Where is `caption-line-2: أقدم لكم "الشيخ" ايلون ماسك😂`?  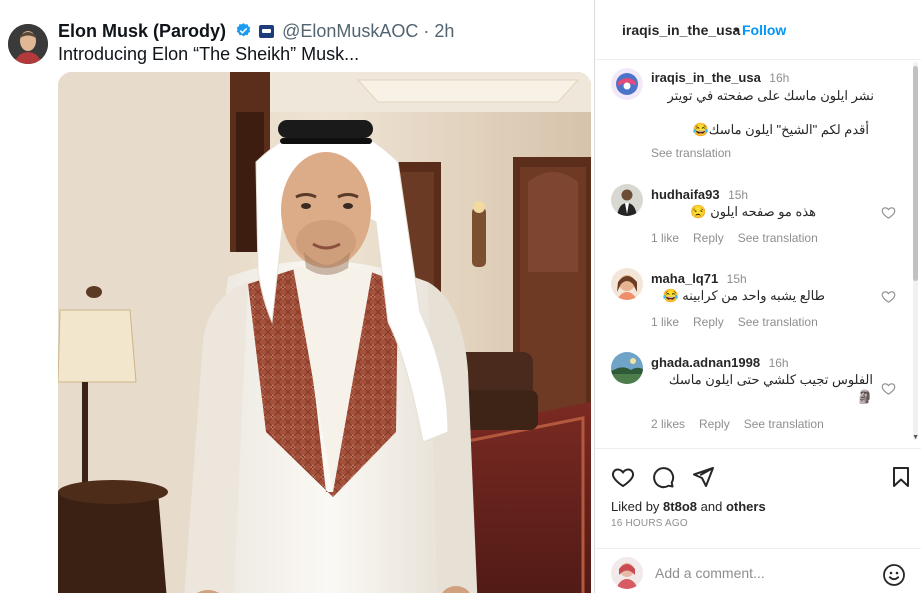
caption-line-2: أقدم لكم "الشيخ" ايلون ماسك😂 is located at coordinates (780, 129).